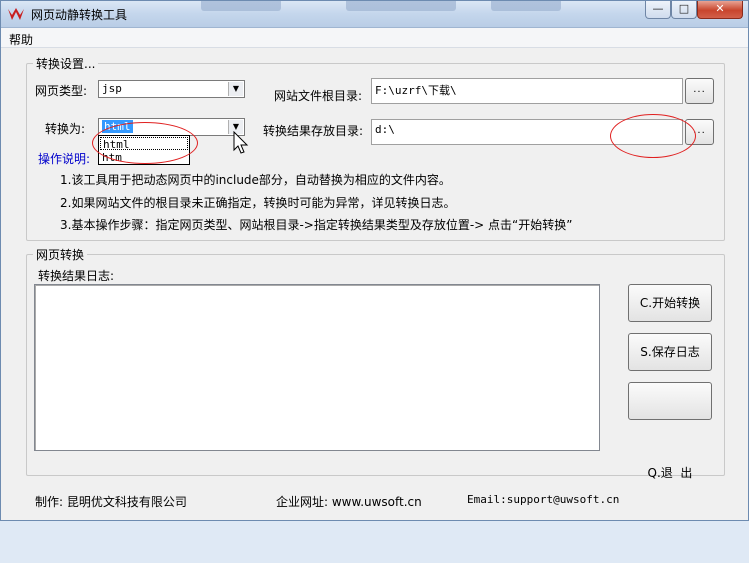 This screenshot has height=563, width=749. I want to click on convert-group-title: 网页转换, so click(60, 254).